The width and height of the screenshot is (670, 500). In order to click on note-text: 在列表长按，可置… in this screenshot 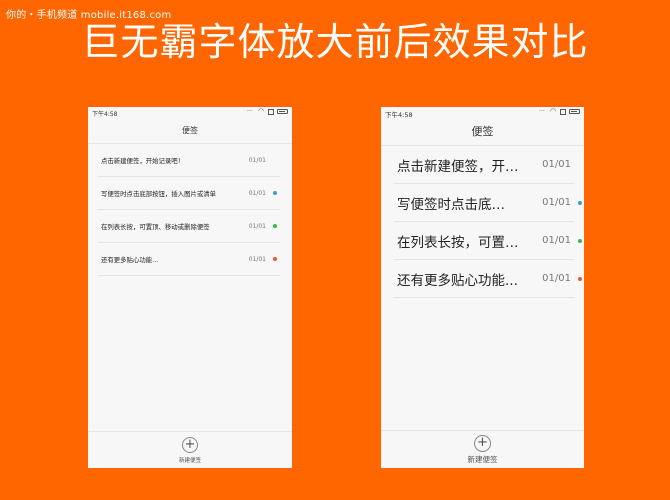, I will do `click(458, 242)`.